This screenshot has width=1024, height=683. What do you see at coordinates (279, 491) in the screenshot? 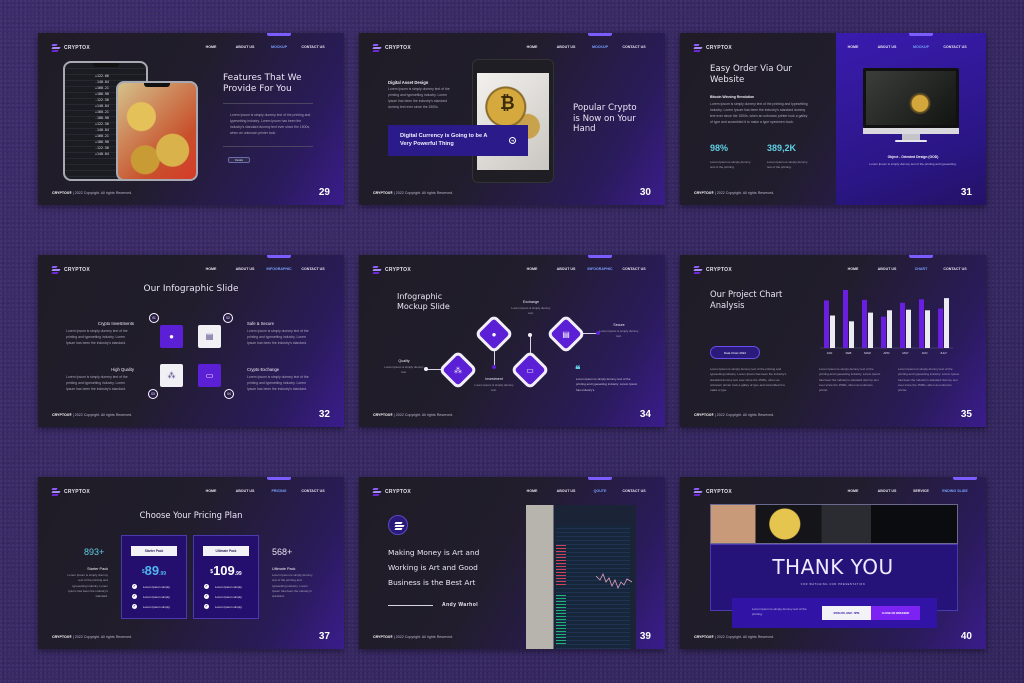
I see `nav-pricing: PRICING` at bounding box center [279, 491].